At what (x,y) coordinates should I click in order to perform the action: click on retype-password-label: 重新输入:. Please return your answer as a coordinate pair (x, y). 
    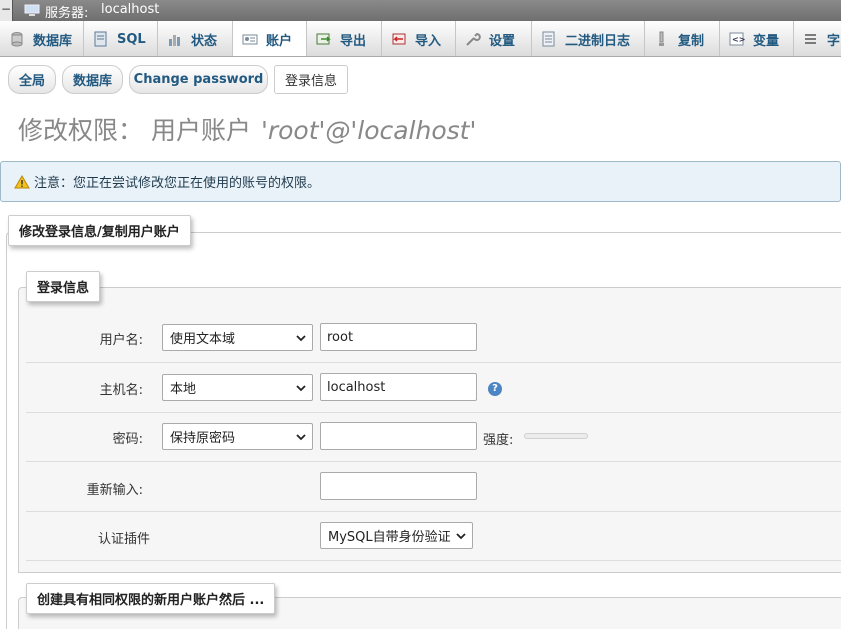
    Looking at the image, I should click on (114, 490).